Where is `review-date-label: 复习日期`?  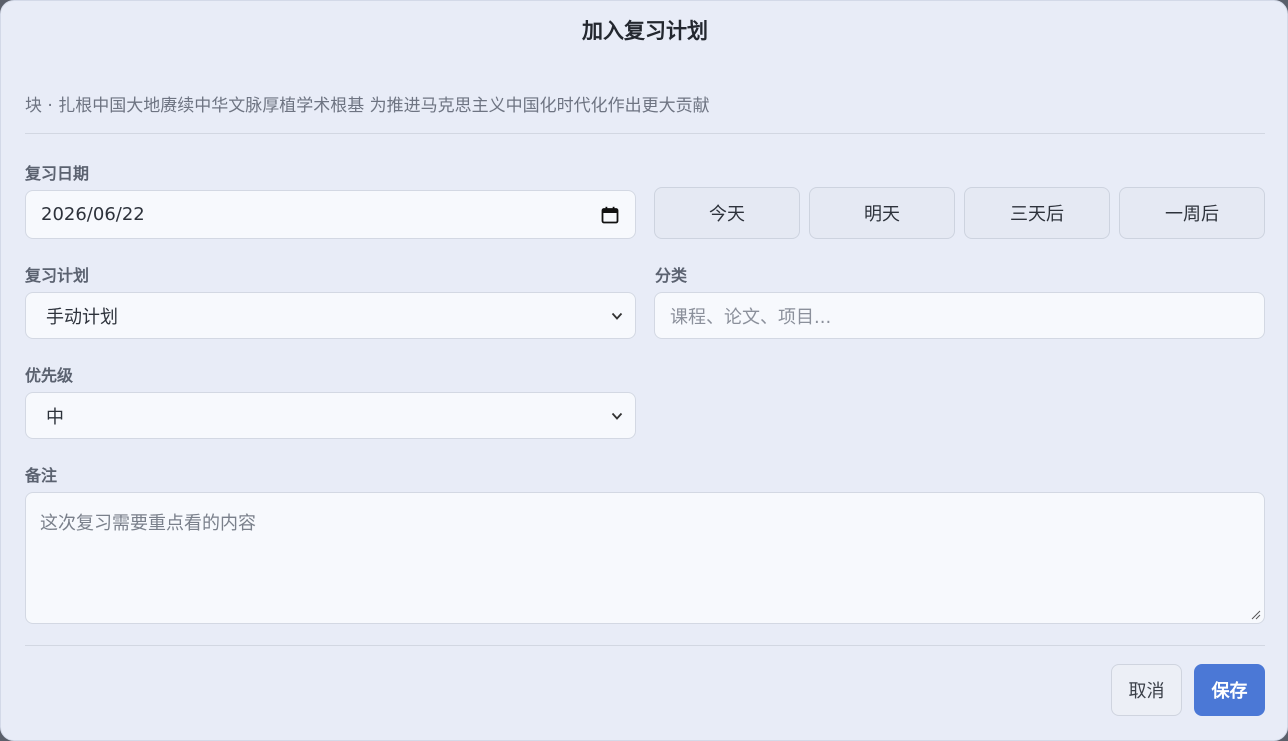
review-date-label: 复习日期 is located at coordinates (57, 173).